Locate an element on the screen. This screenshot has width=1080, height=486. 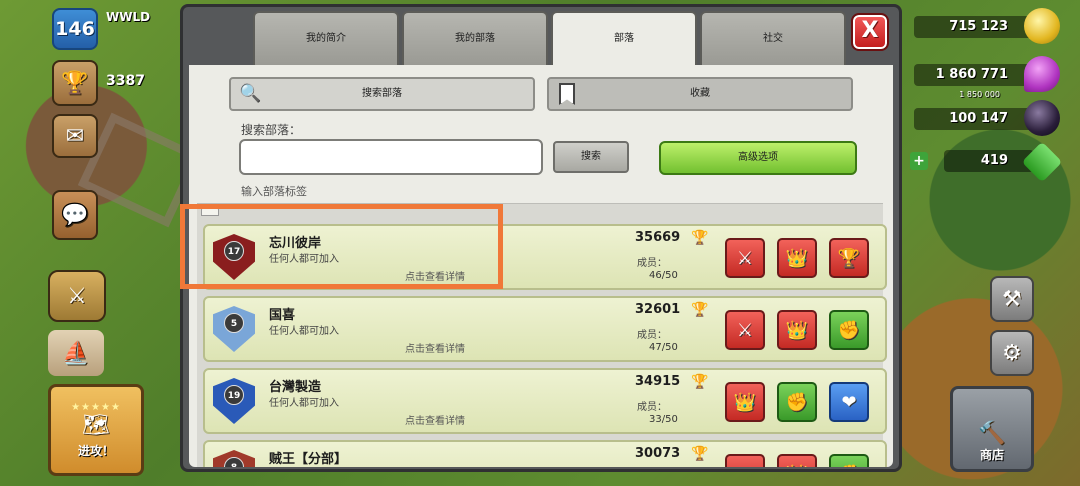
dark-elixir-amount: 100 147 is located at coordinates (974, 119).